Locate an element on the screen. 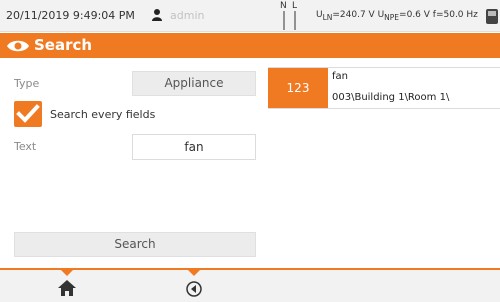  checkmark-icon is located at coordinates (28, 113).